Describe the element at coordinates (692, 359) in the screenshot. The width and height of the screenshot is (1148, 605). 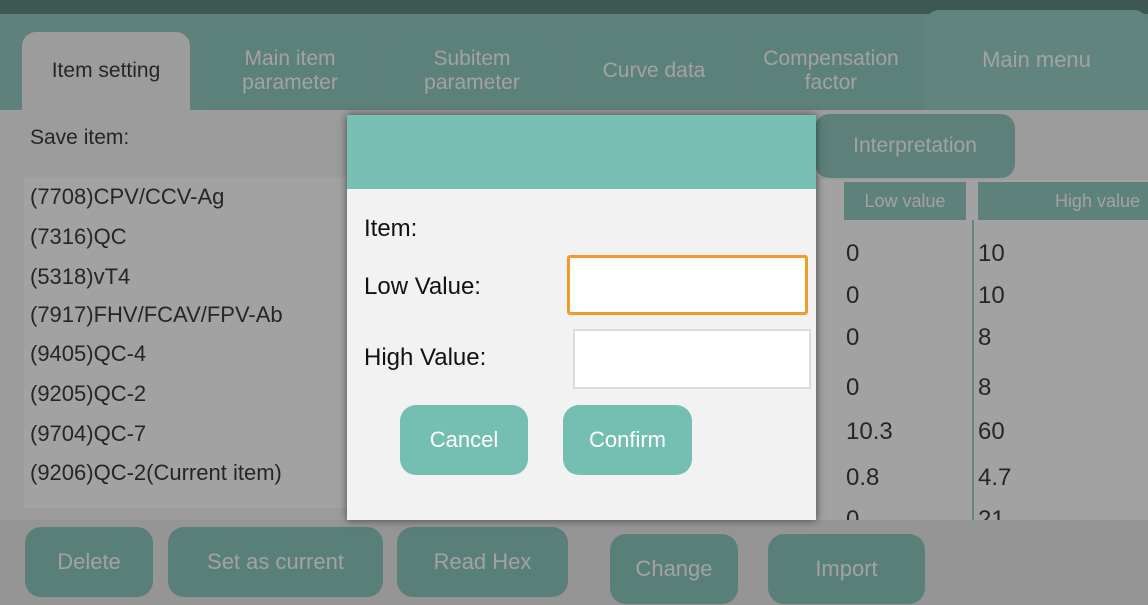
I see `high-value-field` at that location.